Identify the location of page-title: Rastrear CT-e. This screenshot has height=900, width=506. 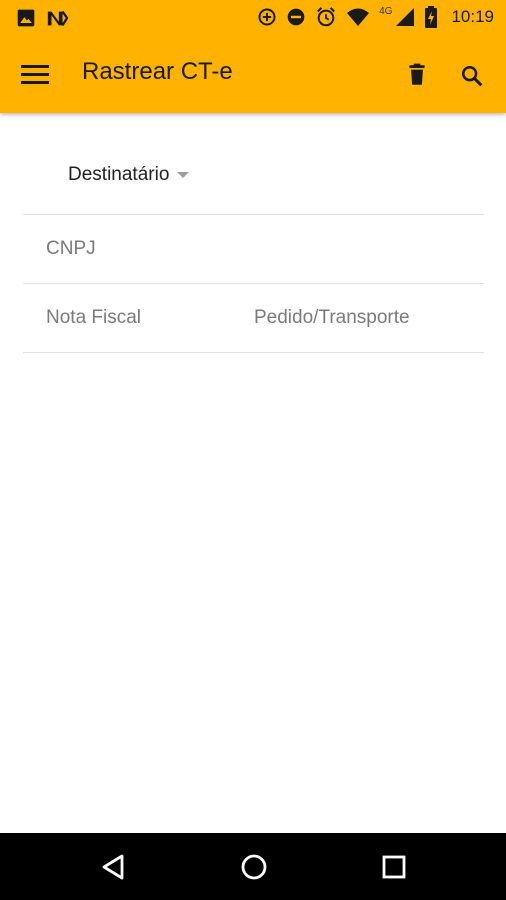
(157, 71).